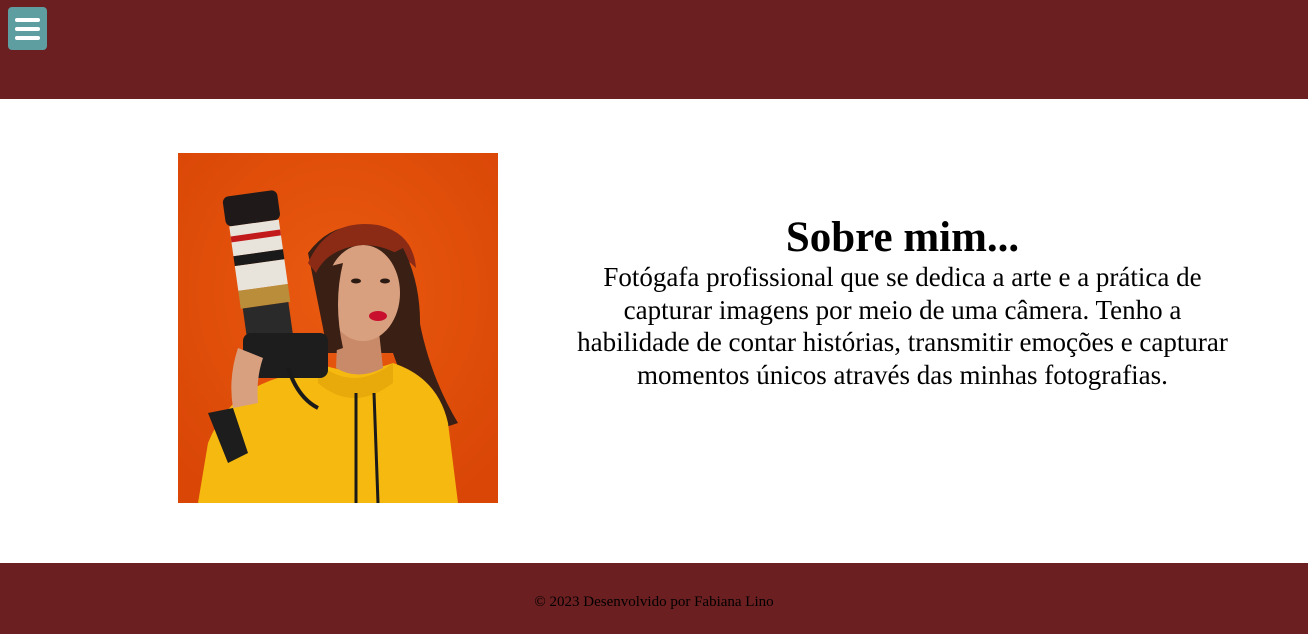 This screenshot has height=634, width=1308. I want to click on profile-photo, so click(338, 328).